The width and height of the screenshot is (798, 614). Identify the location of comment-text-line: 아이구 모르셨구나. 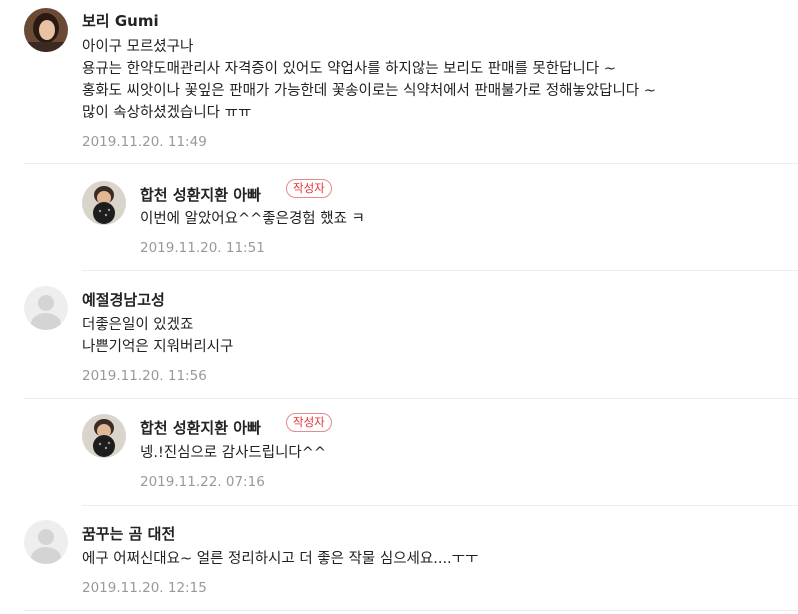
(138, 47).